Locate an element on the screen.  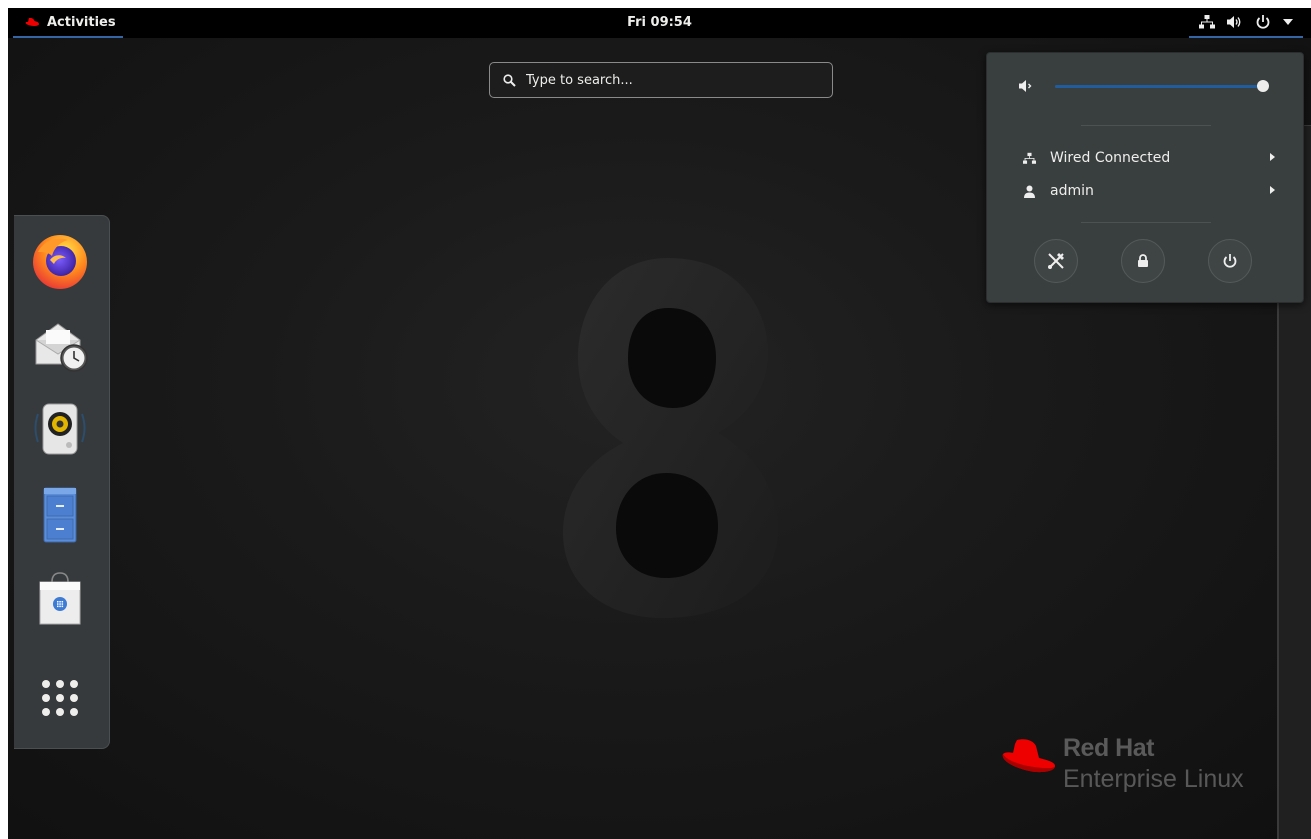
user-icon is located at coordinates (1029, 191).